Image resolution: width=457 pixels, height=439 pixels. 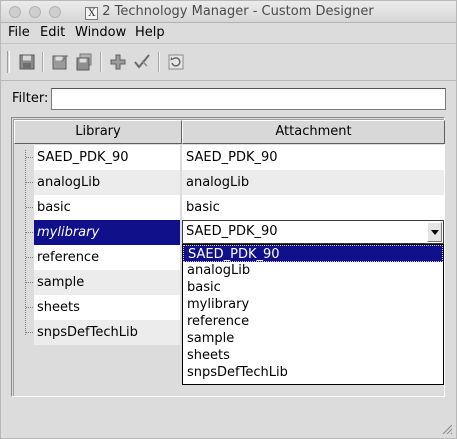 I want to click on menu-window: Window, so click(x=100, y=32).